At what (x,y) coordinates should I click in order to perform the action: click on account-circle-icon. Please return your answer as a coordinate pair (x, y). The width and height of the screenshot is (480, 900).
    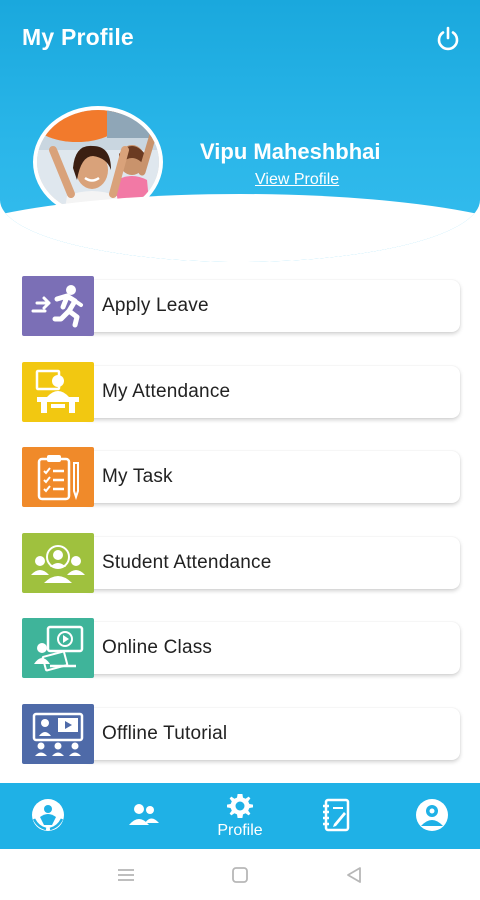
    Looking at the image, I should click on (432, 815).